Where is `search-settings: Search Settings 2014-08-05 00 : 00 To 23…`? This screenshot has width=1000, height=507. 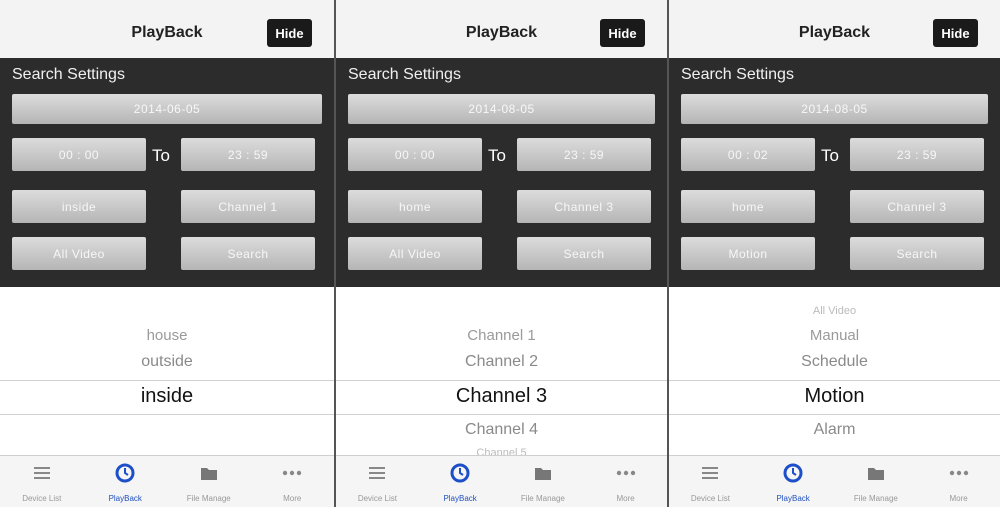 search-settings: Search Settings 2014-08-05 00 : 00 To 23… is located at coordinates (501, 172).